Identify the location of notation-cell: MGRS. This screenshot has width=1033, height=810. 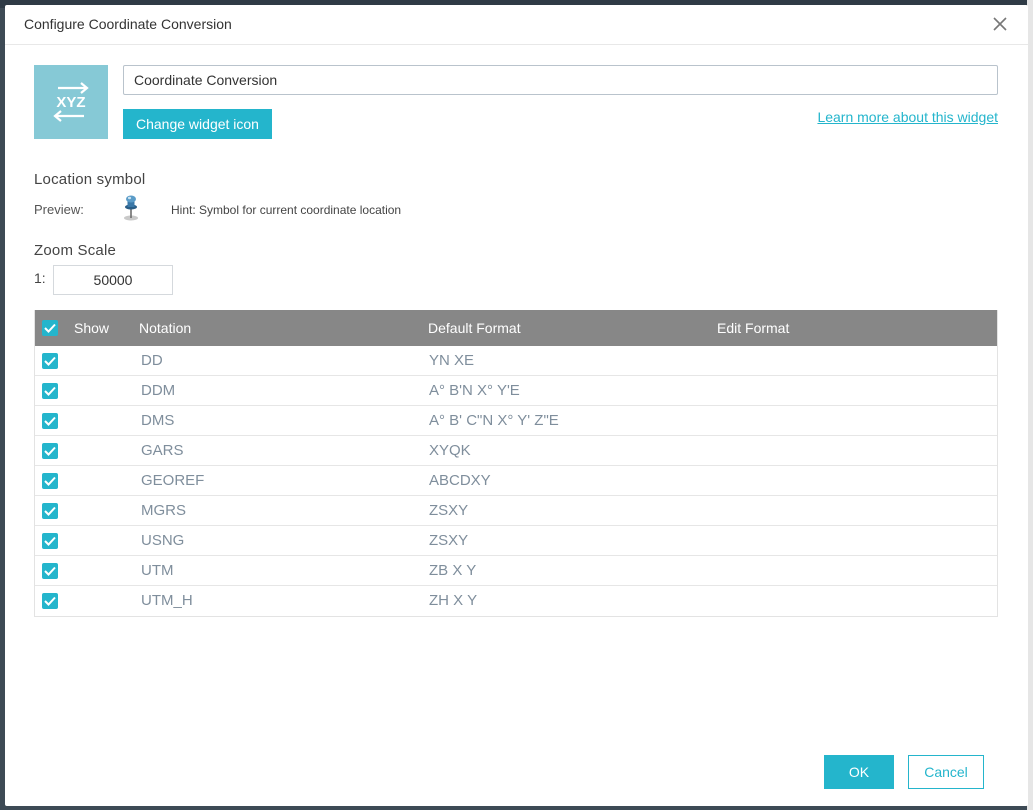
(163, 510).